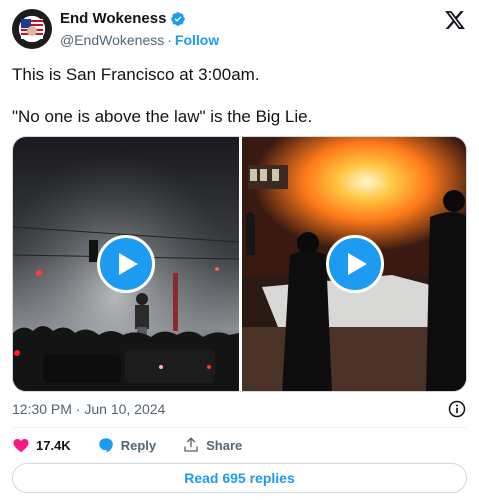 This screenshot has height=500, width=479. Describe the element at coordinates (88, 409) in the screenshot. I see `tweet-timestamp: 12:30 PM · Jun 10, 2024` at that location.